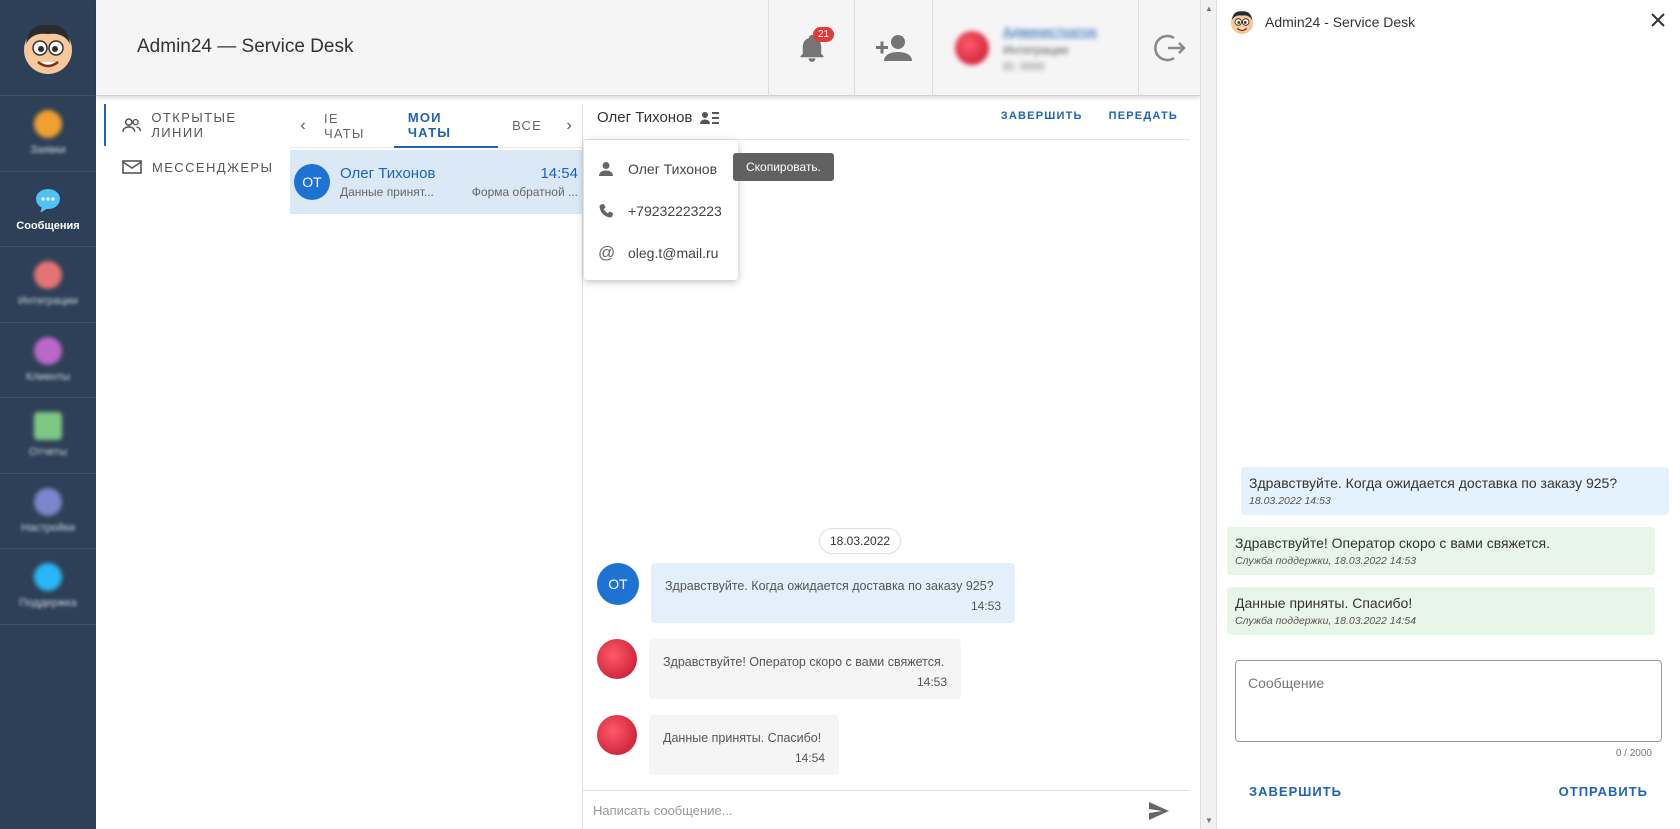  Describe the element at coordinates (194, 125) in the screenshot. I see `nav-item-label: Открытые линии` at that location.